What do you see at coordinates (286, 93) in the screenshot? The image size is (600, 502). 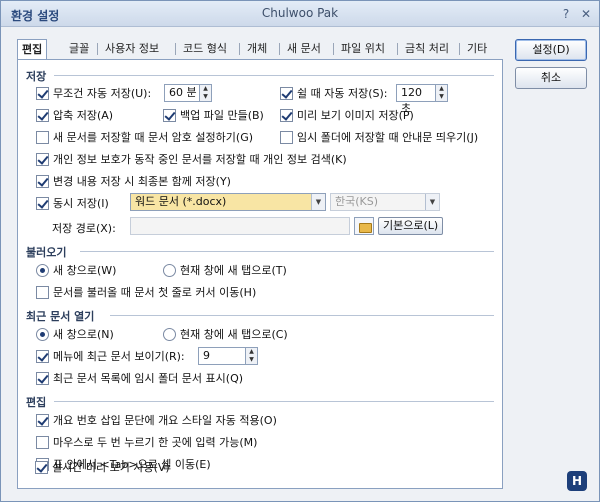 I see `autosave-rest-checkbox` at bounding box center [286, 93].